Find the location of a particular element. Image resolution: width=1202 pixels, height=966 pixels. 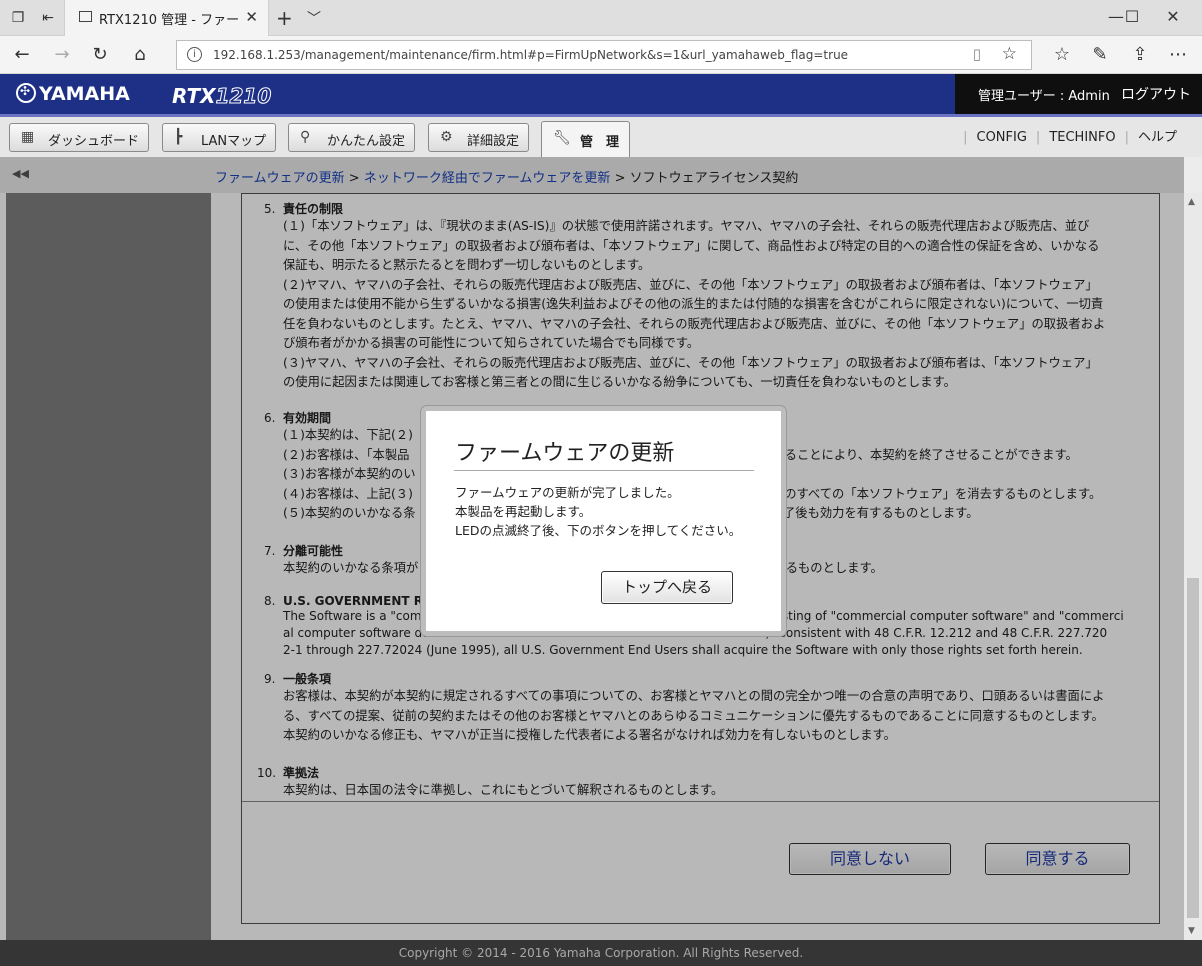

wrench-icon: 🔧︎ is located at coordinates (562, 138).